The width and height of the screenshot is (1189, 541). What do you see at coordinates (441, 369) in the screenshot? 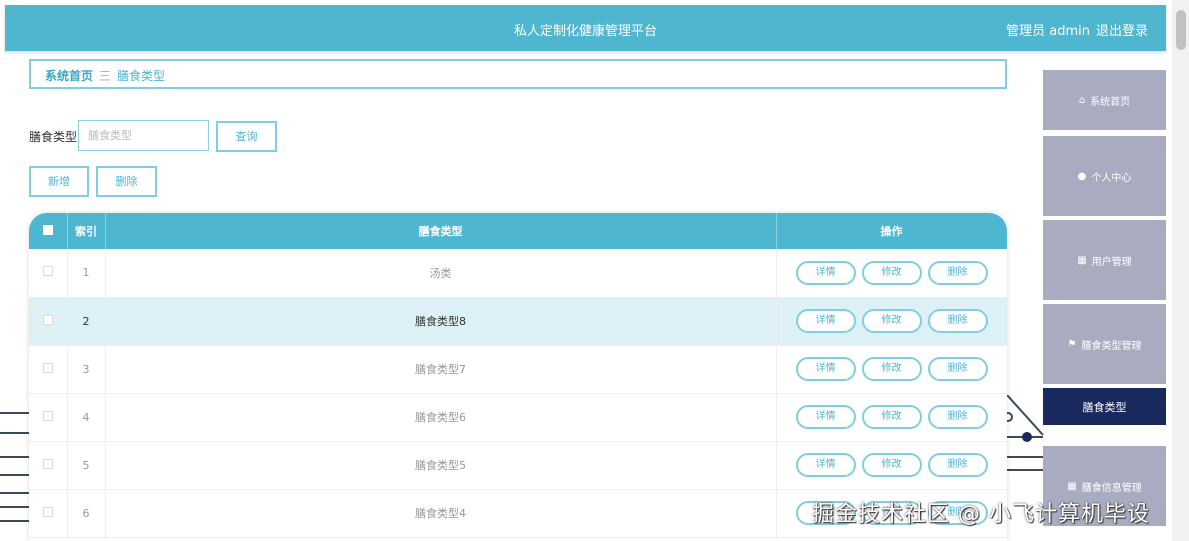
I see `row-type: 膳食类型7` at bounding box center [441, 369].